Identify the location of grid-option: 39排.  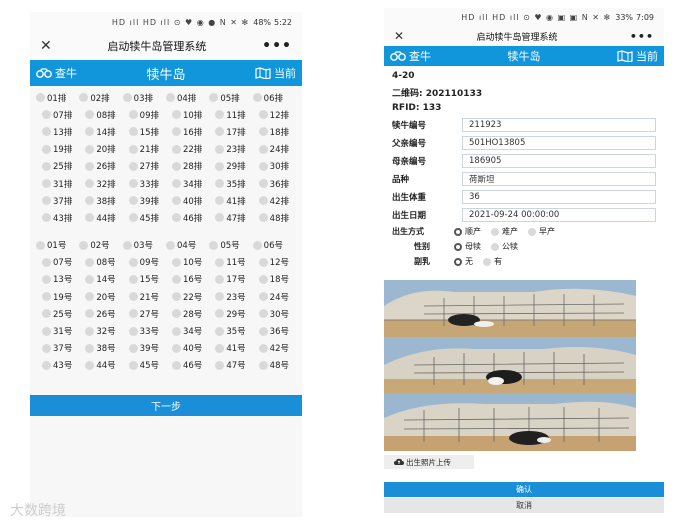
(144, 200).